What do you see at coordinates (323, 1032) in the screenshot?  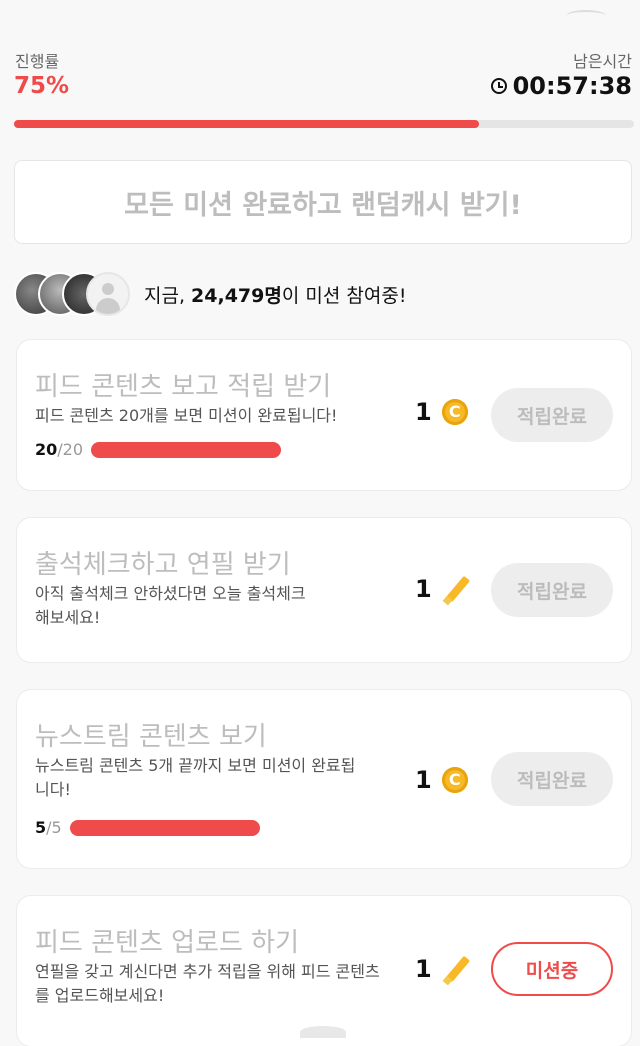 I see `bottom-sheet-handle` at bounding box center [323, 1032].